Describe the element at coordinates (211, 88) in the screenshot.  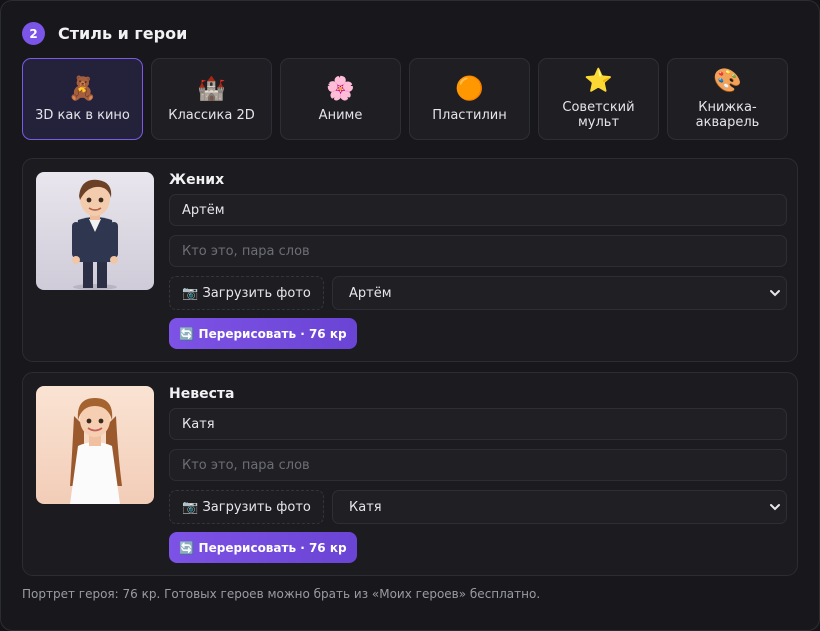
I see `castle-icon: 🏰` at that location.